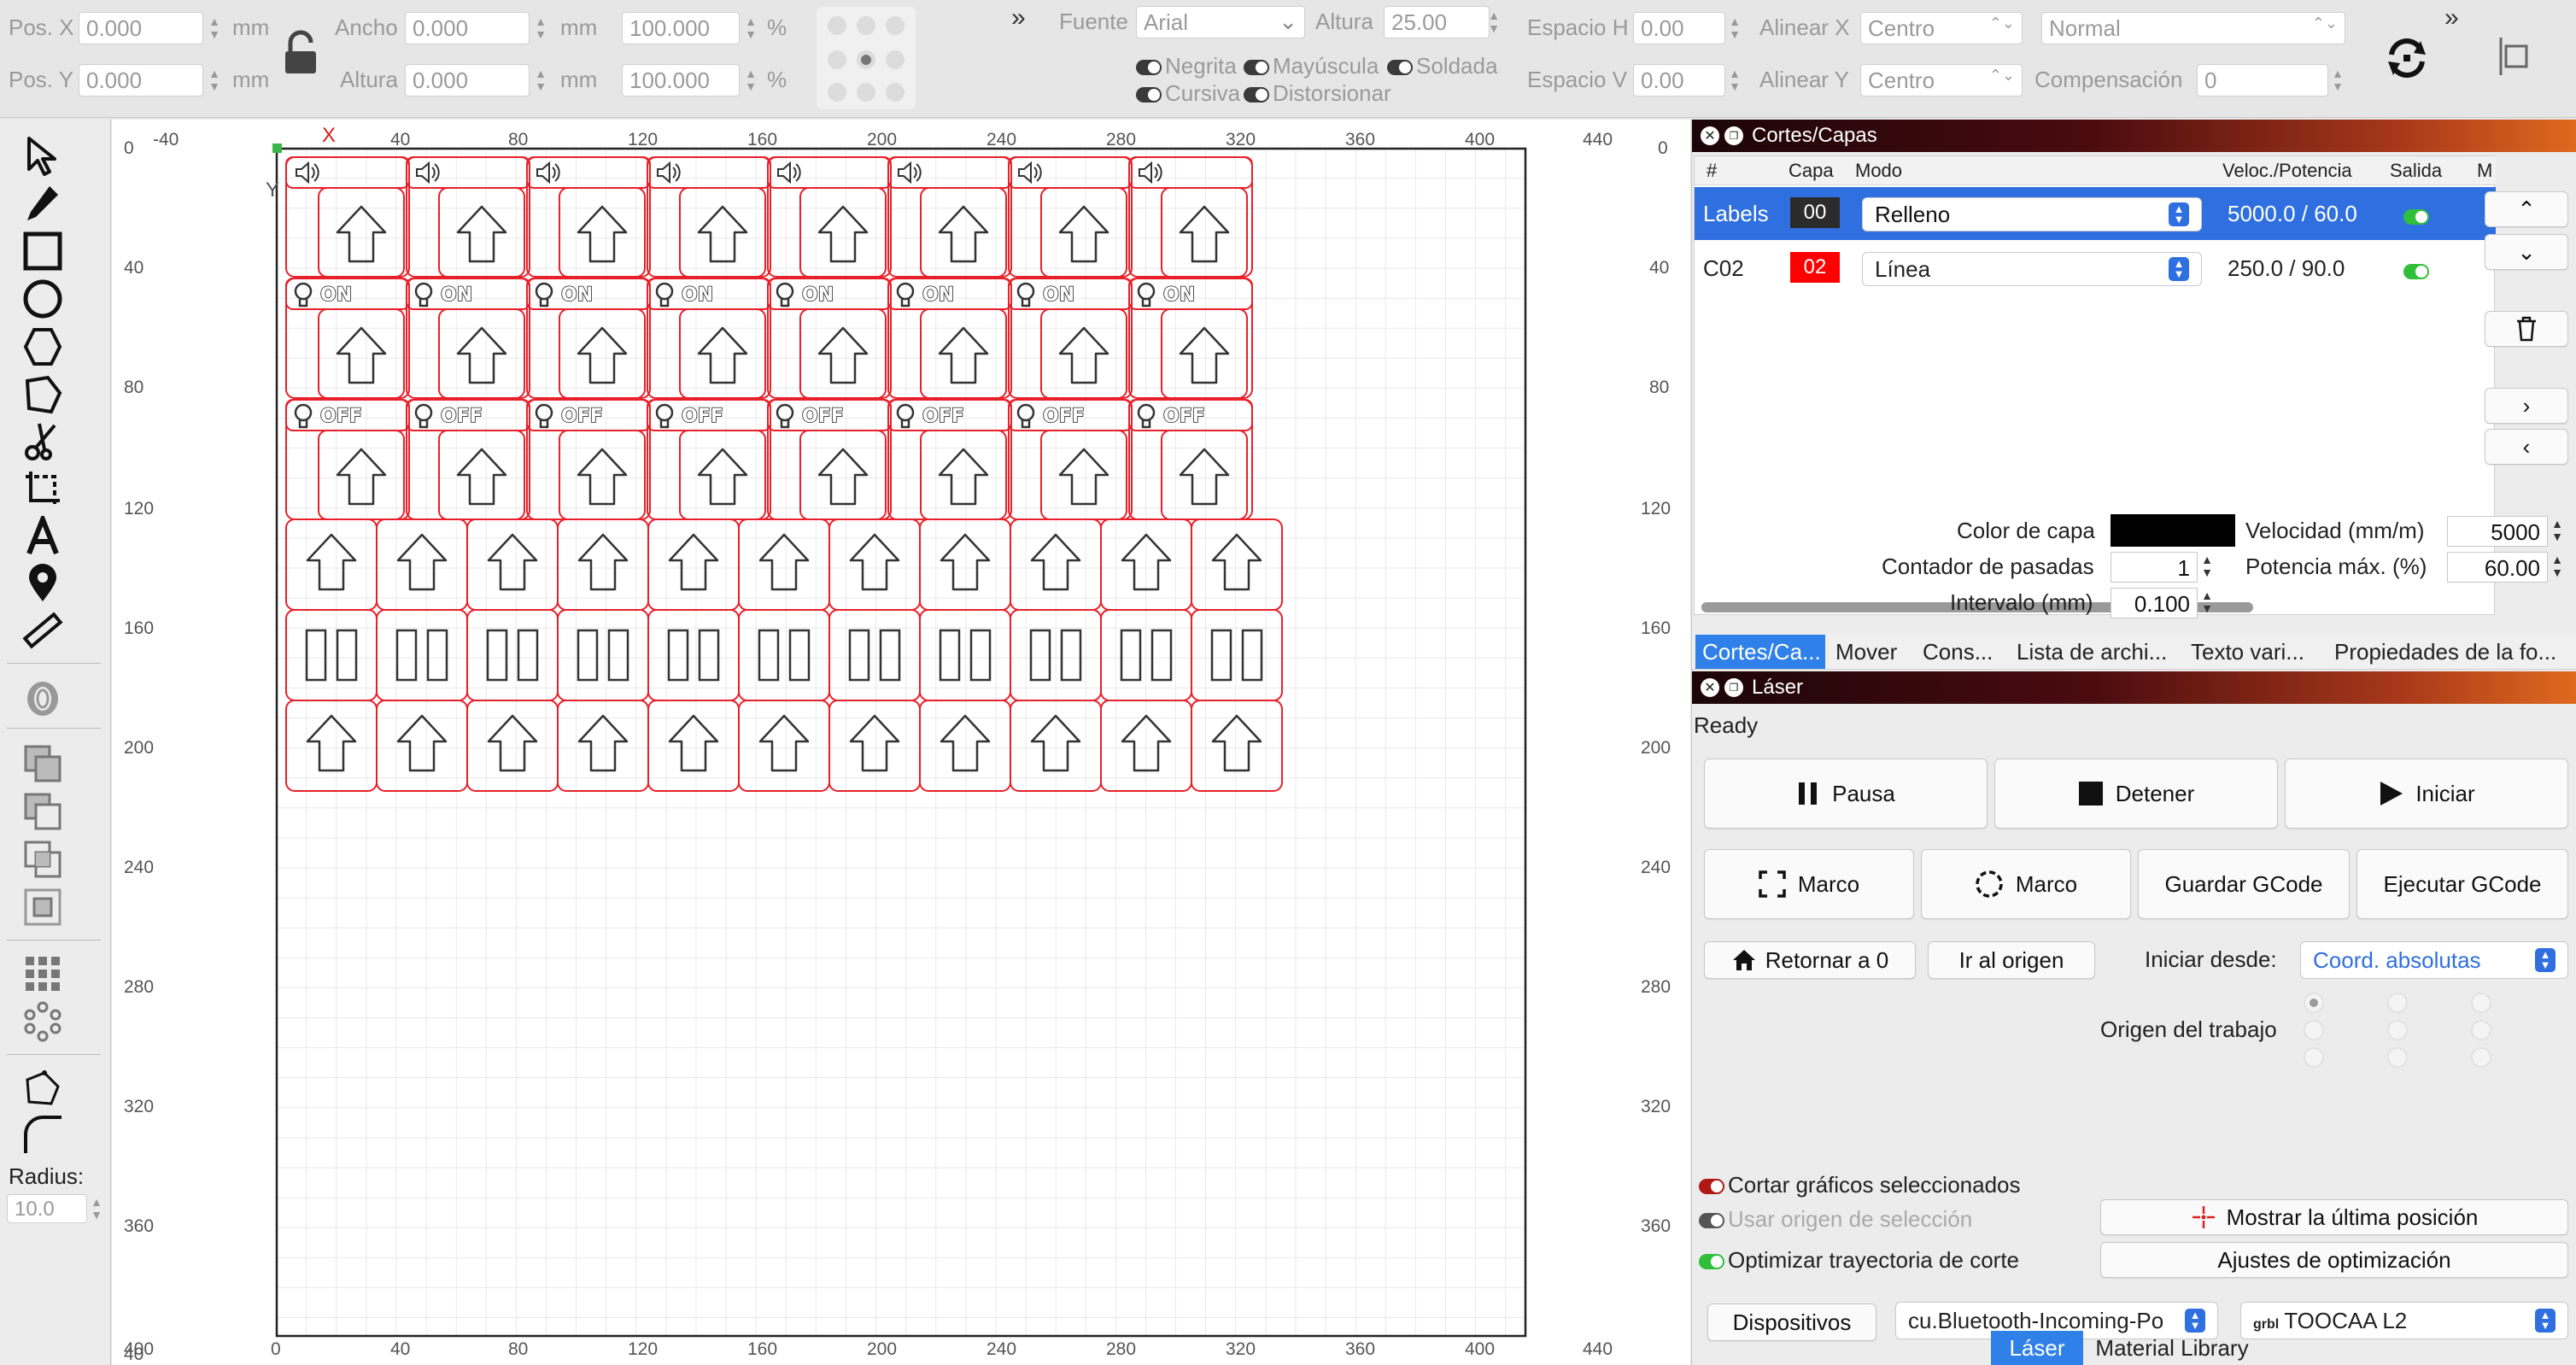 The height and width of the screenshot is (1365, 2576). What do you see at coordinates (2334, 1260) in the screenshot?
I see `optimization-settings-button: Ajustes de optimización` at bounding box center [2334, 1260].